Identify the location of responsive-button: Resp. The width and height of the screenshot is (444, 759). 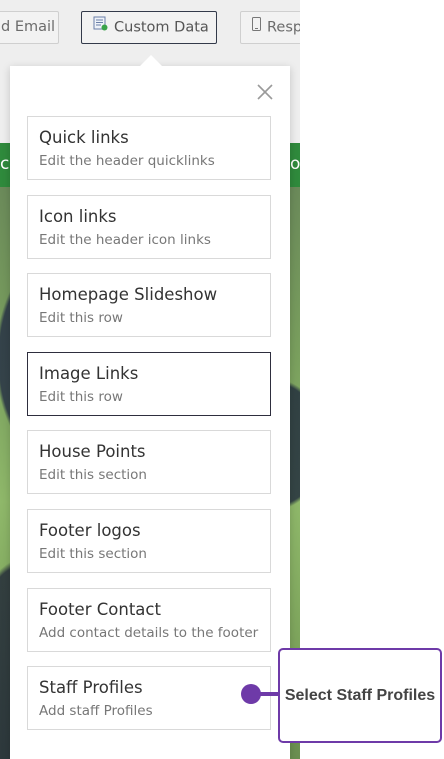
(270, 27).